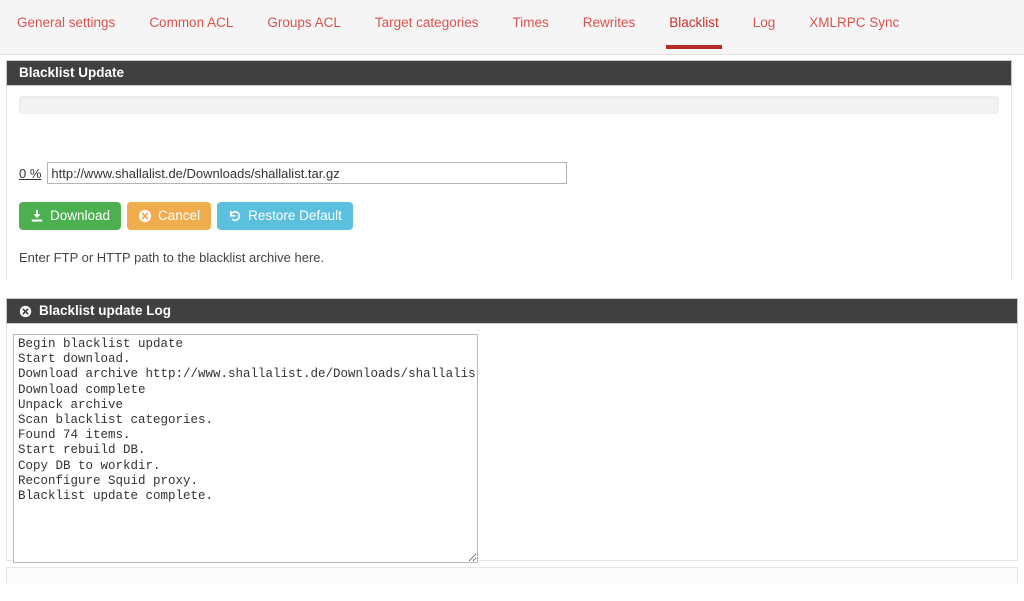 The image size is (1024, 601). I want to click on download-icon, so click(37, 216).